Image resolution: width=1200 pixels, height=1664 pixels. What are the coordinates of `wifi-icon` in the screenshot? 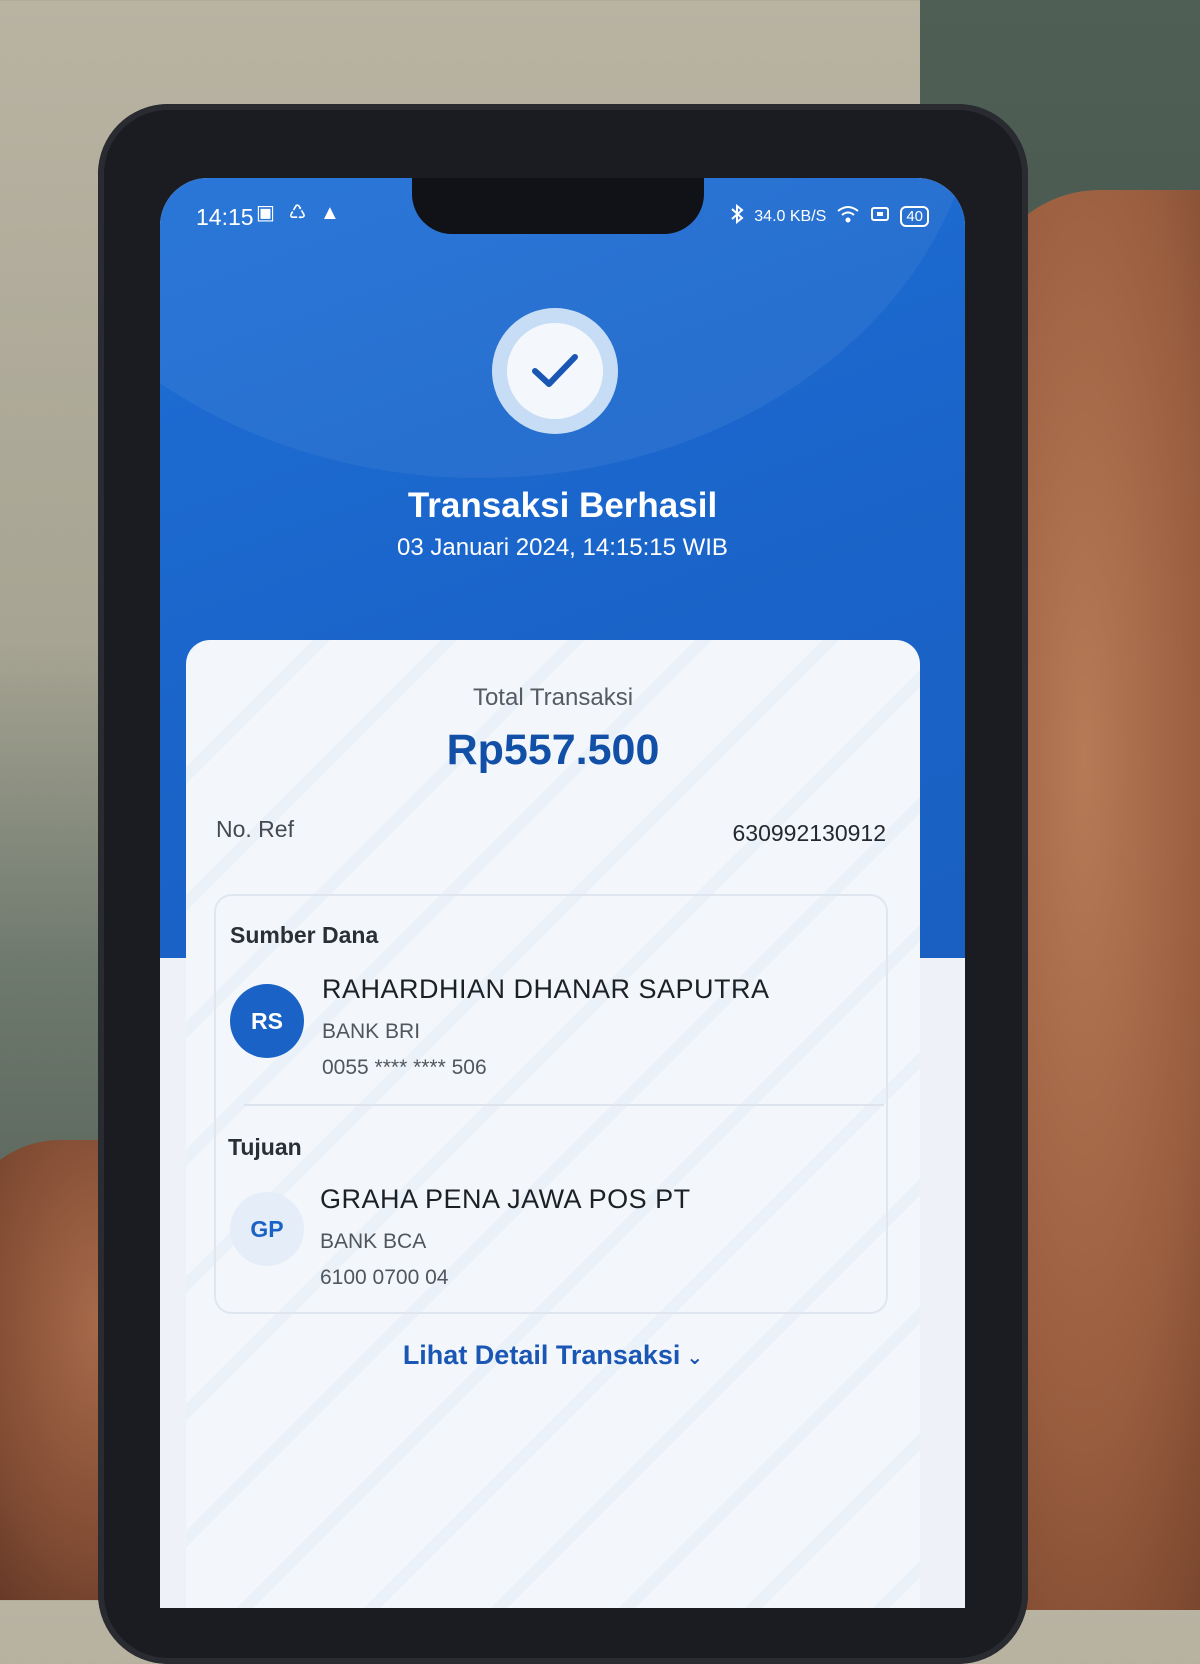 It's located at (848, 216).